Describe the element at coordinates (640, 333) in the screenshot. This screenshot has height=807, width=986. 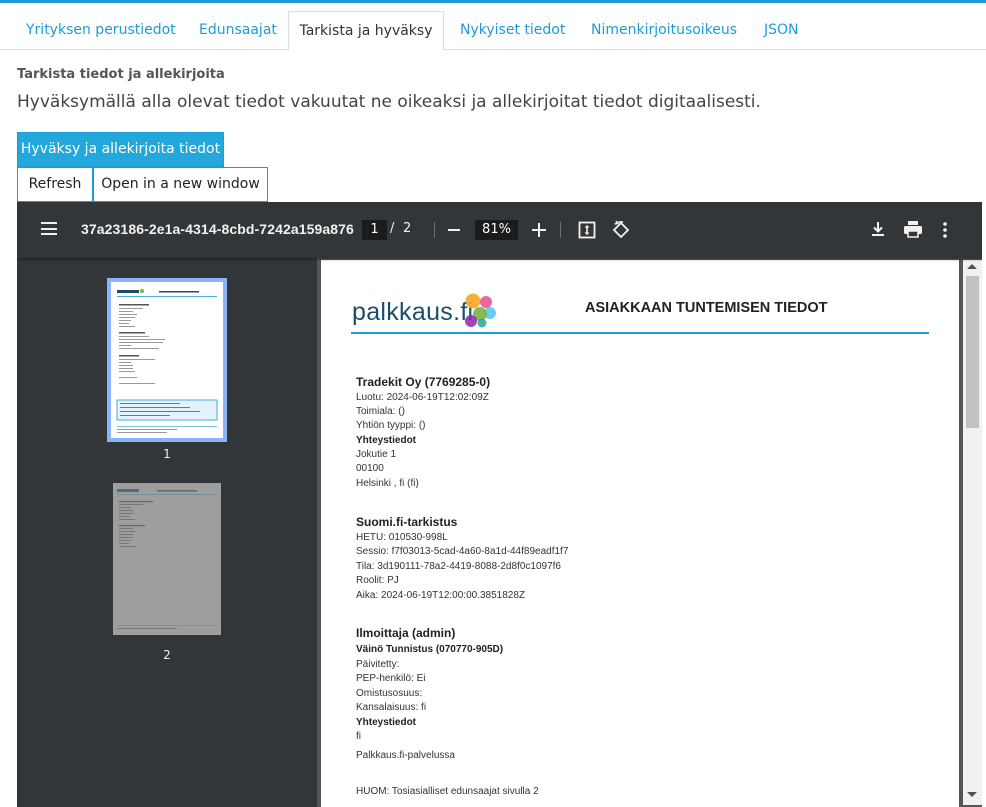
I see `heading-divider` at that location.